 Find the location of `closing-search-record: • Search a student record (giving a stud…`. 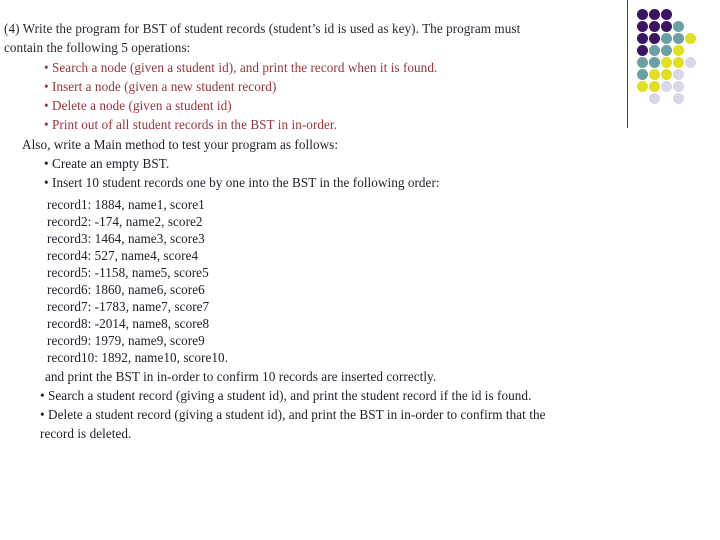

closing-search-record: • Search a student record (giving a stud… is located at coordinates (286, 395).